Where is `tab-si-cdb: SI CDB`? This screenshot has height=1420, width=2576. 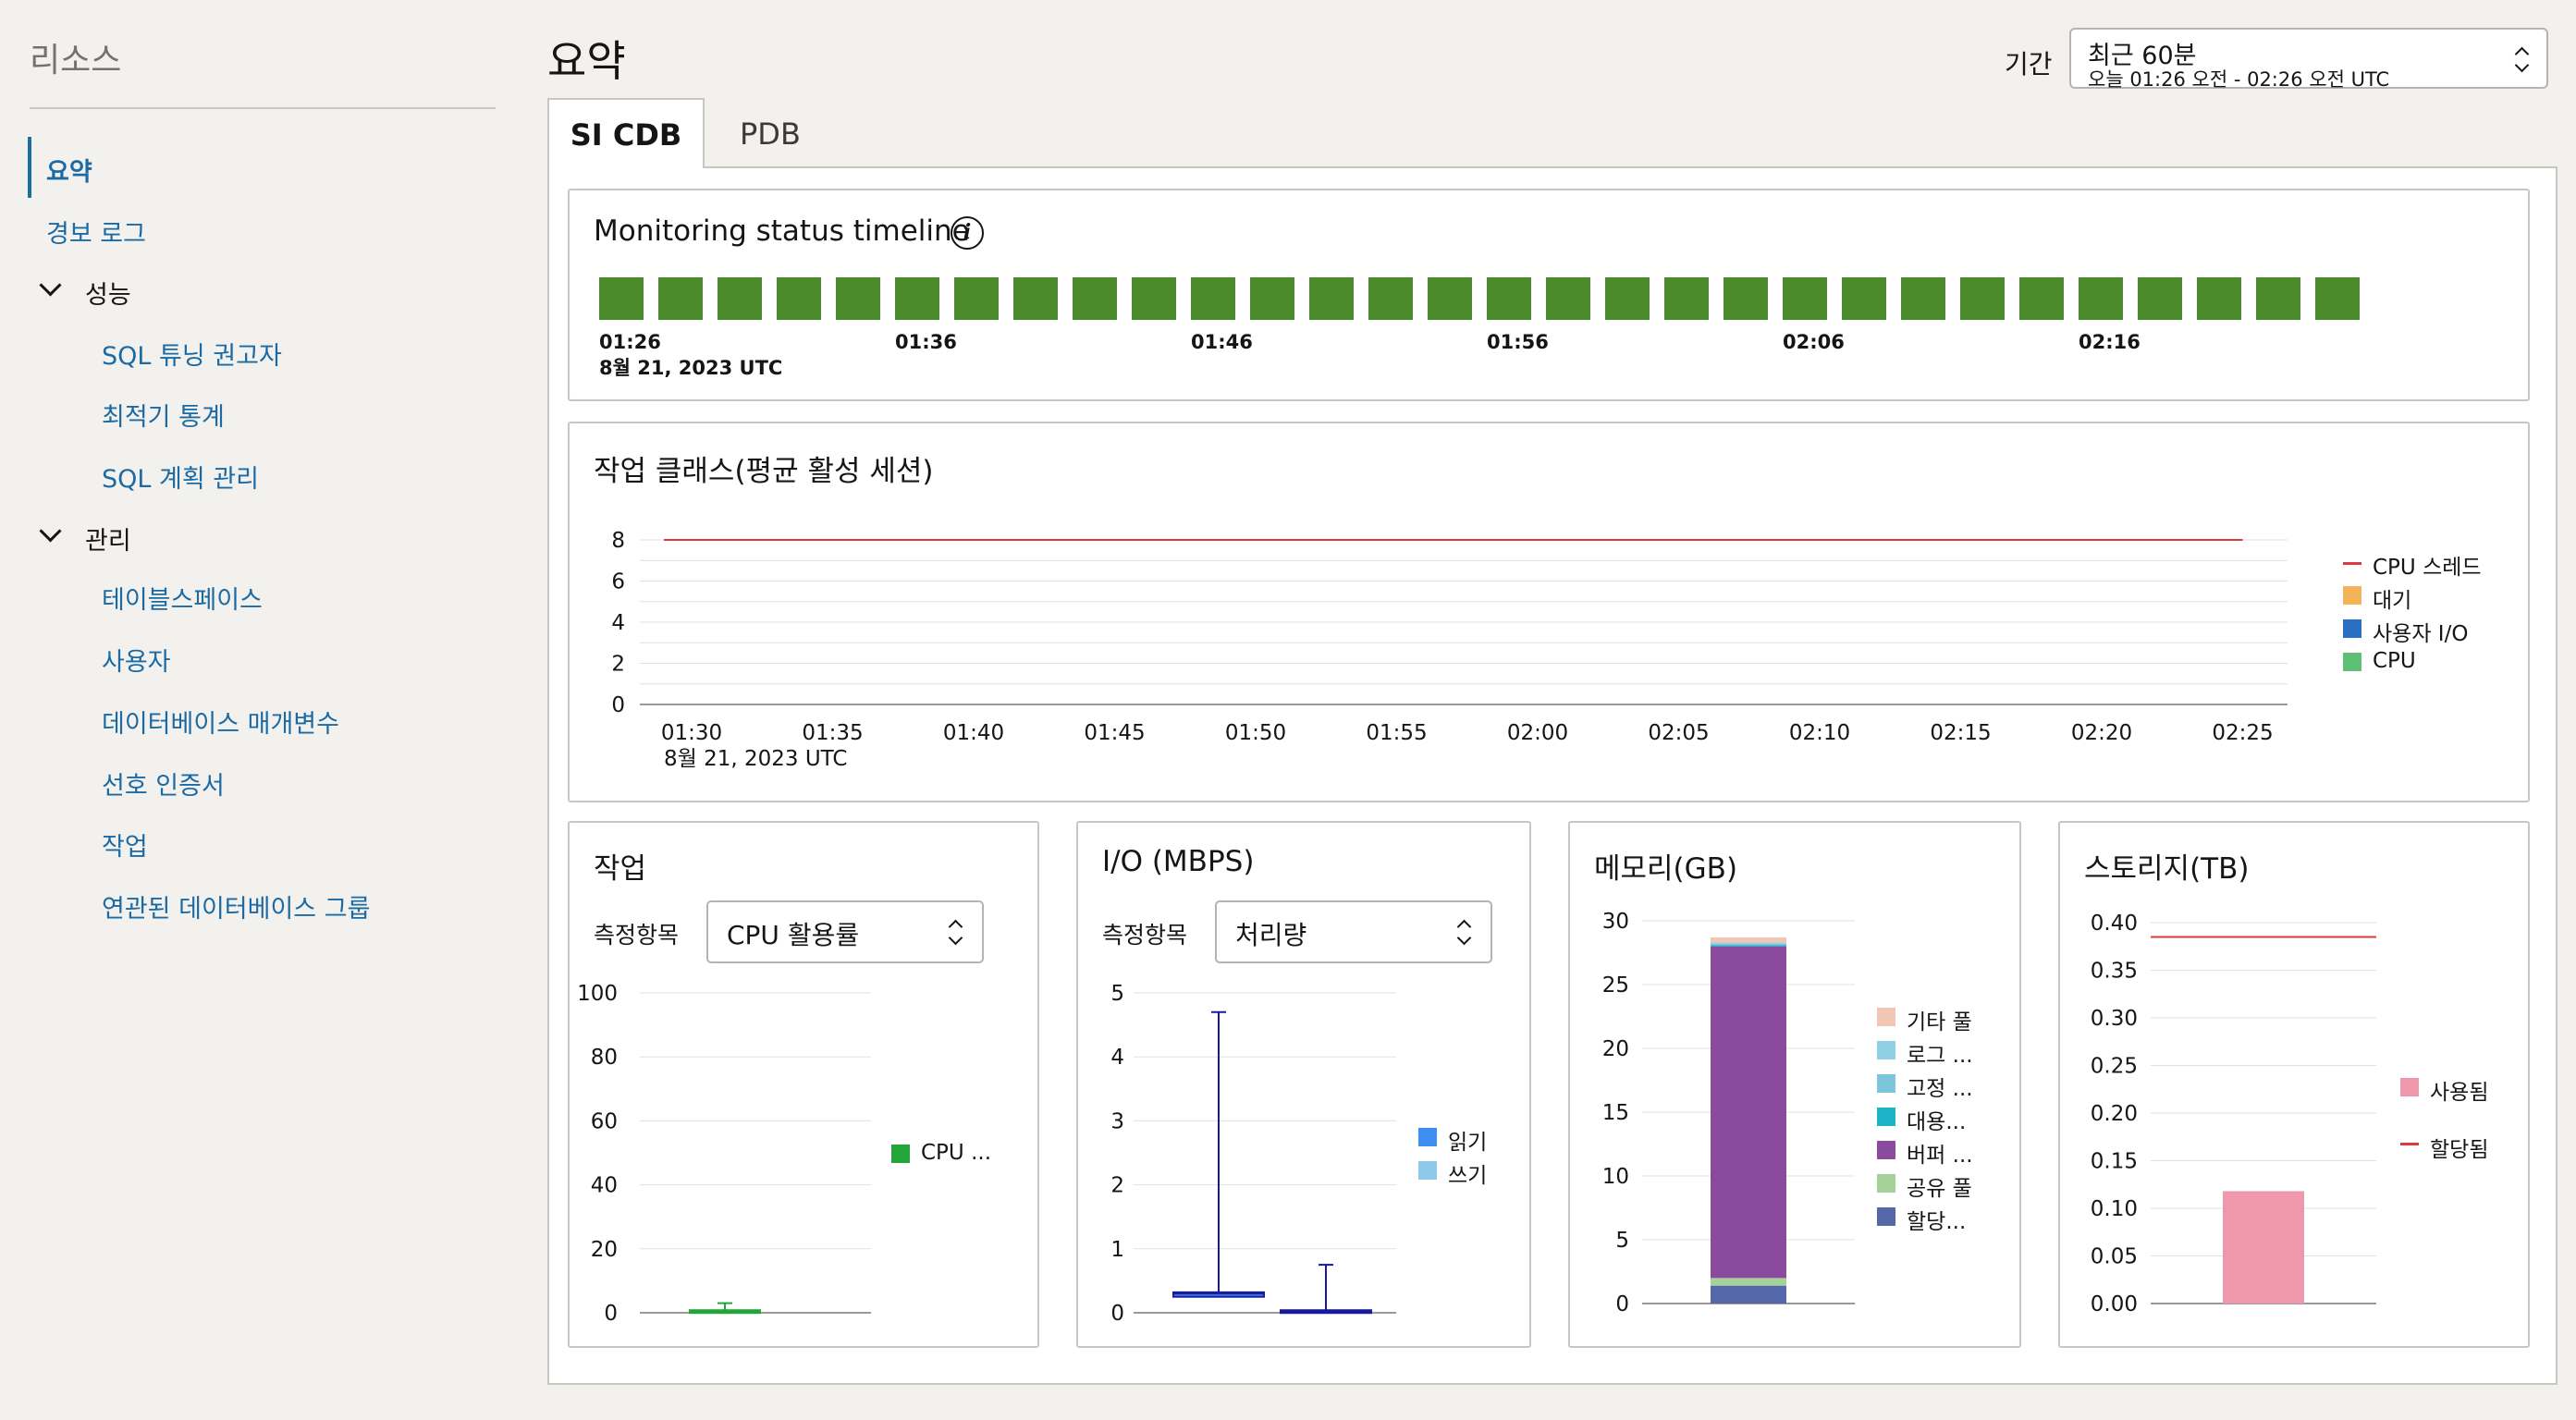
tab-si-cdb: SI CDB is located at coordinates (626, 133).